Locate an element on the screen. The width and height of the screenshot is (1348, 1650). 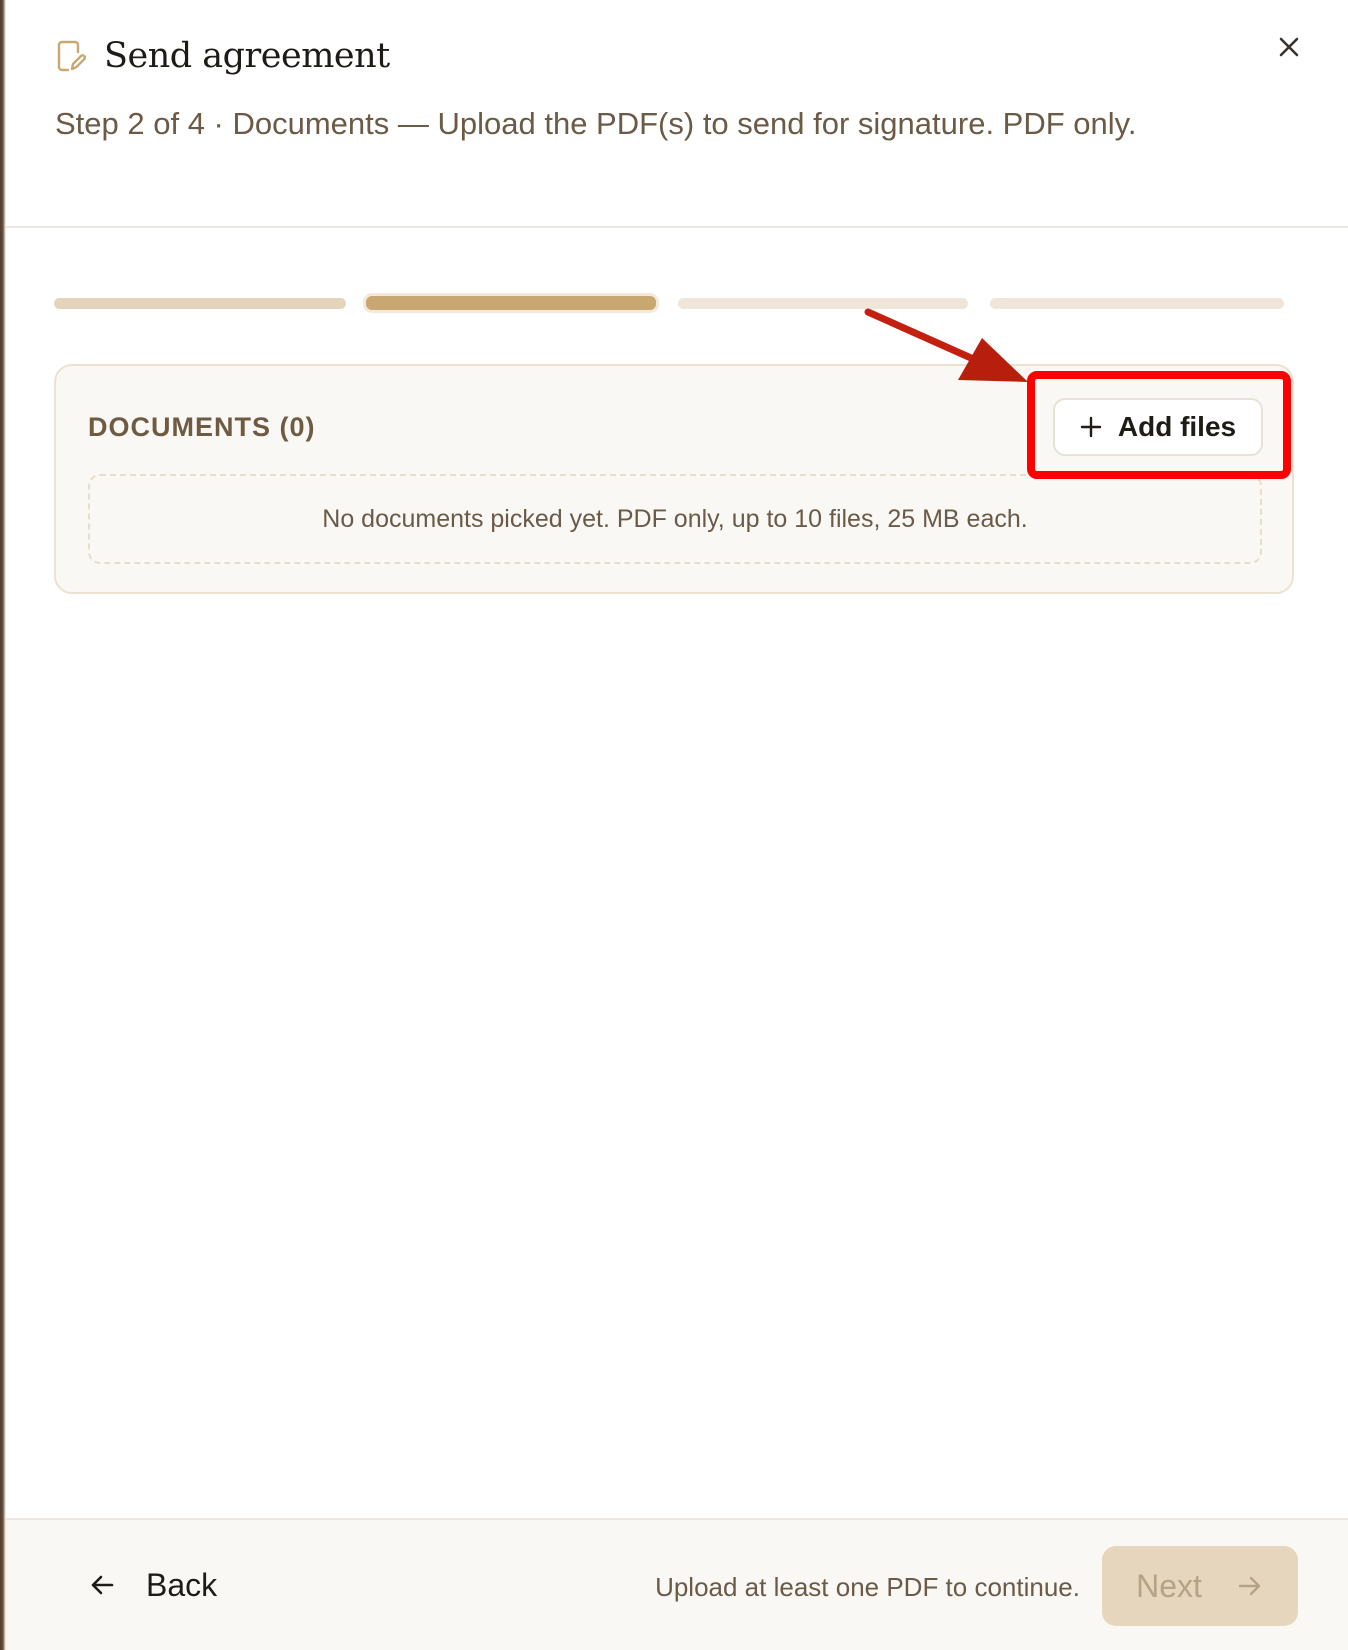
continue-hint: Upload at least one PDF to continue. is located at coordinates (867, 1587).